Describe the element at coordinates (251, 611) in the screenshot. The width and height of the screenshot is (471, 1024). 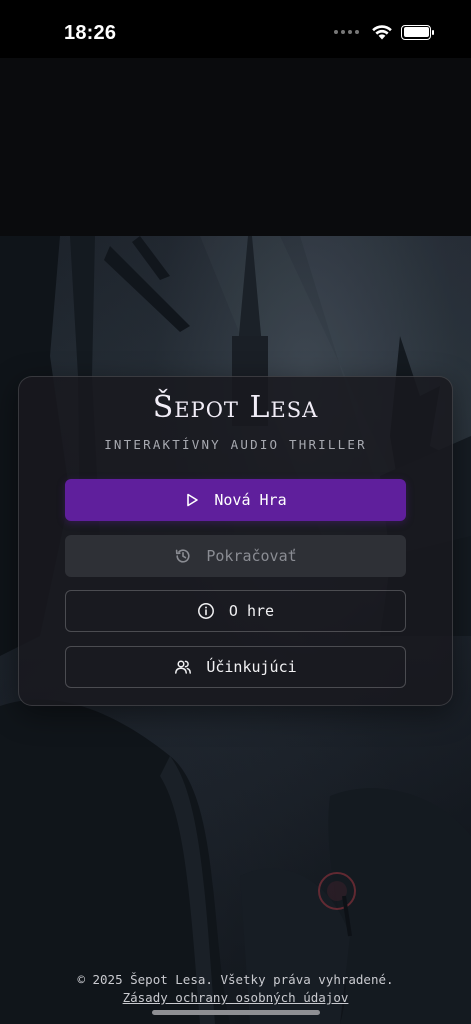
I see `about-game-label: O hre` at that location.